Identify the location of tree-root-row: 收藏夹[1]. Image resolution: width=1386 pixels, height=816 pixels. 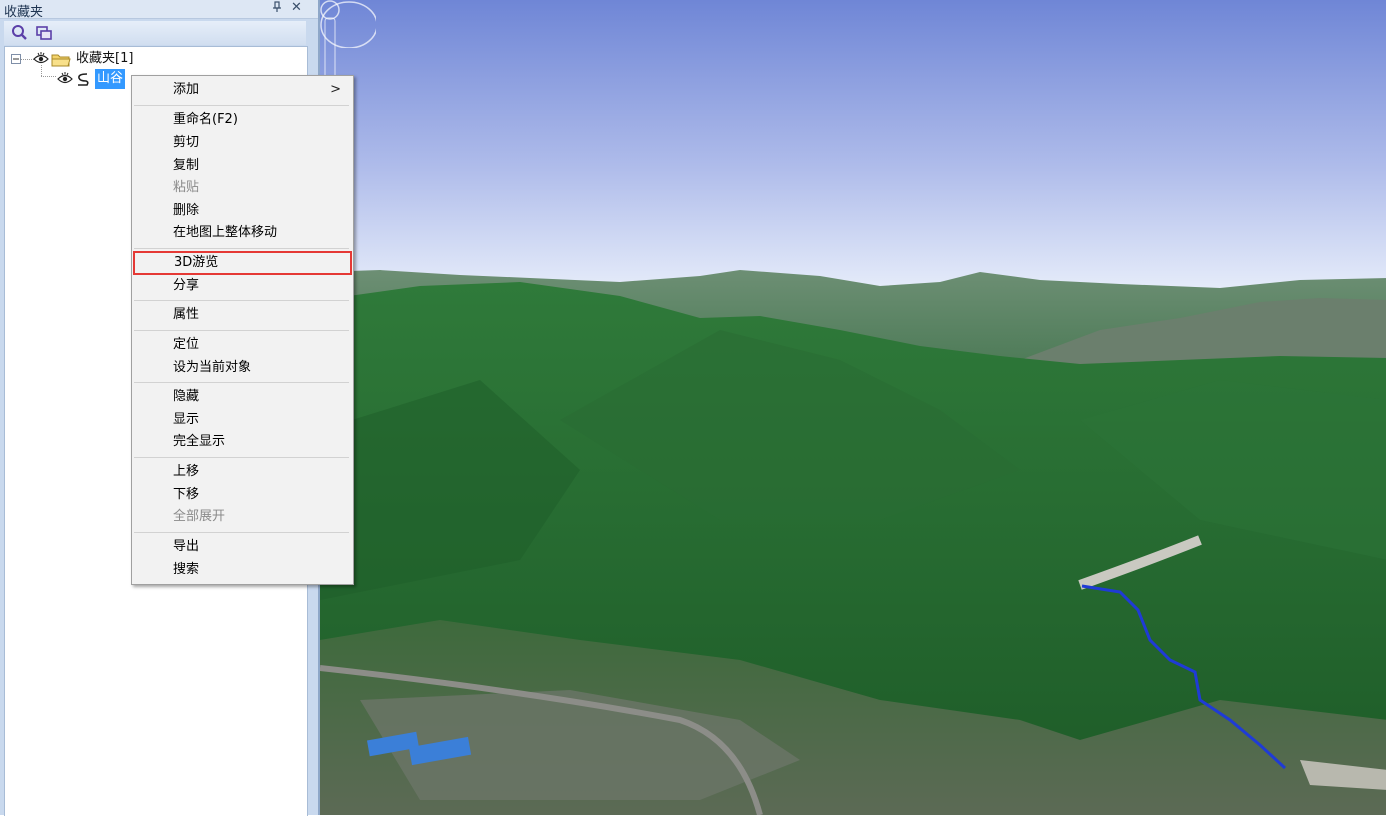
(101, 59).